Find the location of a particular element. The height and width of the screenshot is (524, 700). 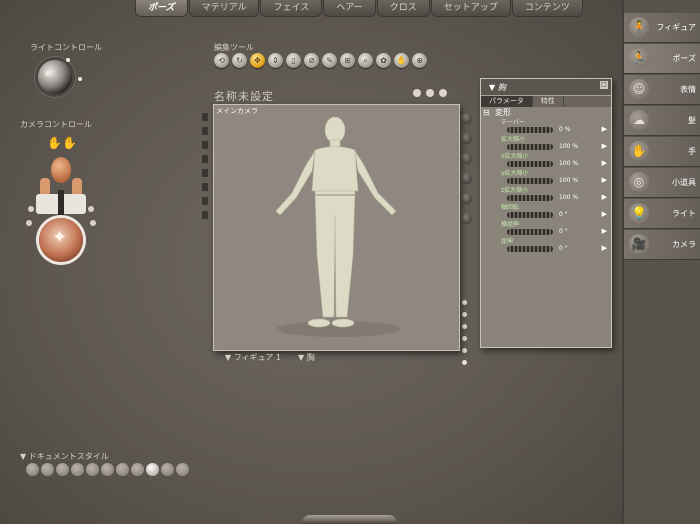

parameter-dial-row: 軸回転 0 ° ▶ is located at coordinates (546, 212).